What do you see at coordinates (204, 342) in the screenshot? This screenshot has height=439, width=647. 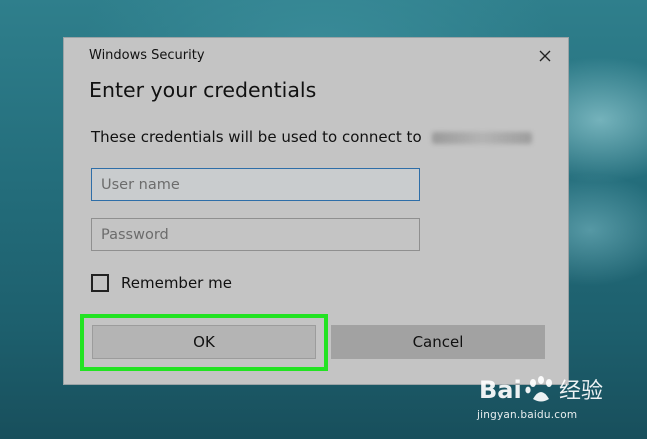 I see `ok-button: OK` at bounding box center [204, 342].